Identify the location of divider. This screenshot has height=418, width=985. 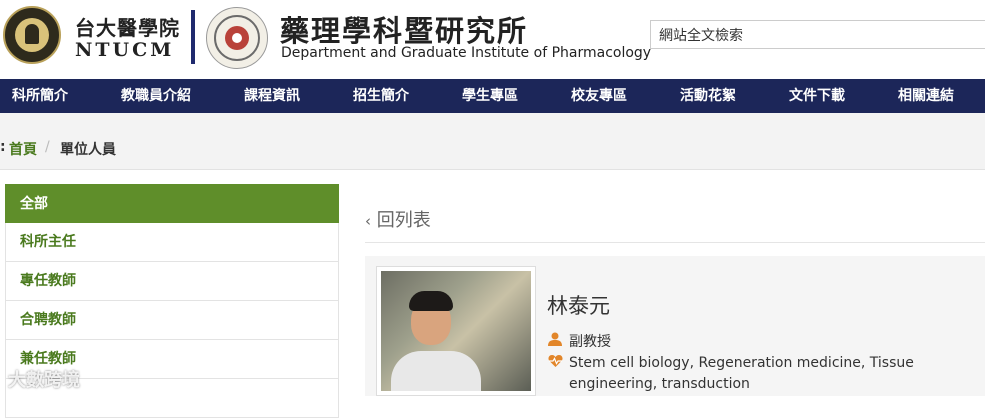
(675, 242).